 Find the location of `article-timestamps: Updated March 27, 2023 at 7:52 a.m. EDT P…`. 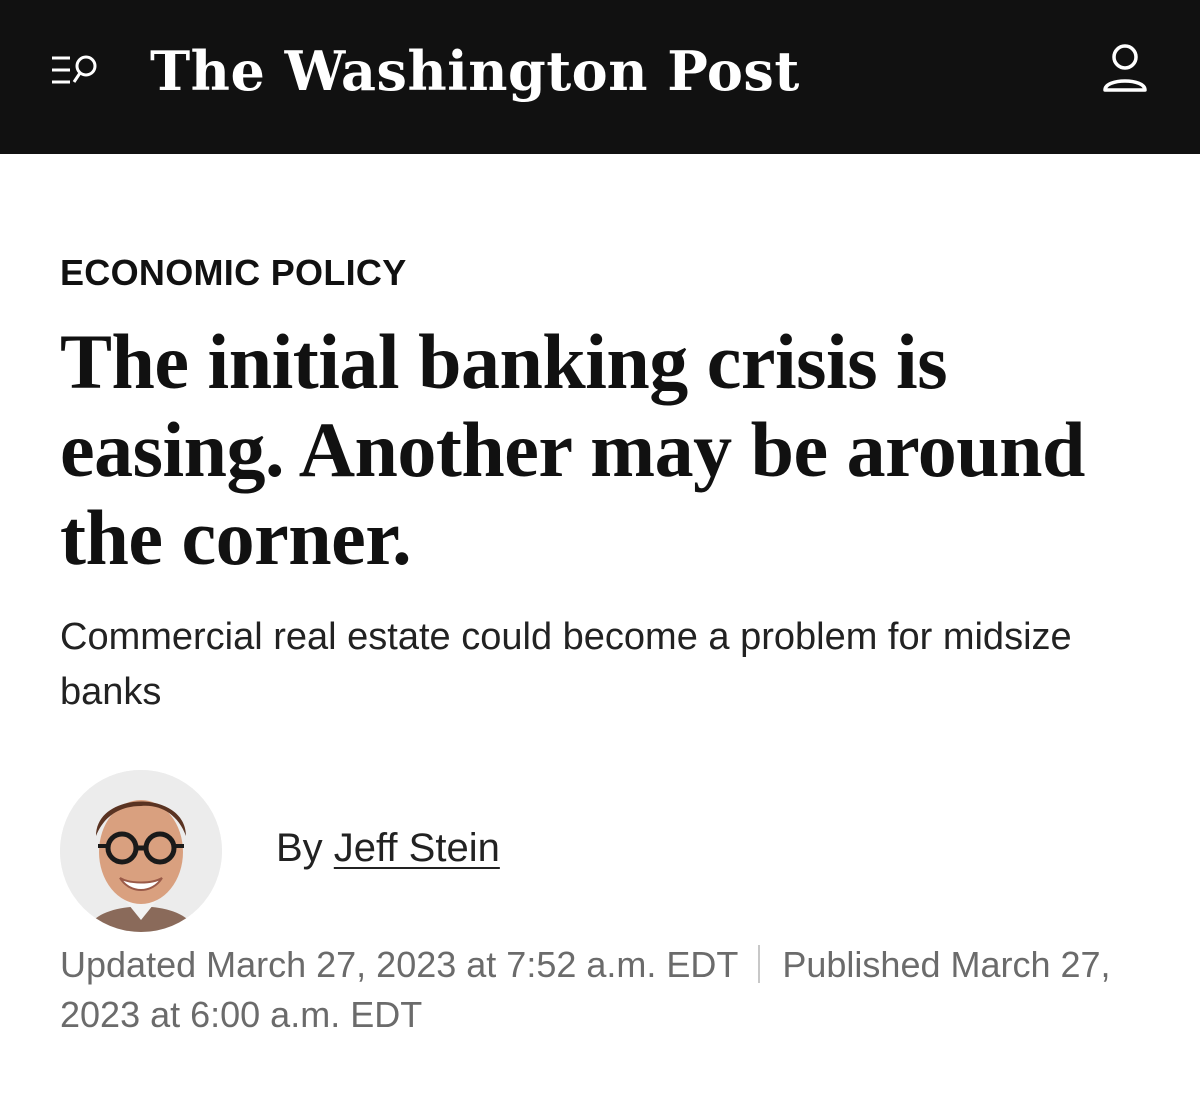

article-timestamps: Updated March 27, 2023 at 7:52 a.m. EDT P… is located at coordinates (610, 990).